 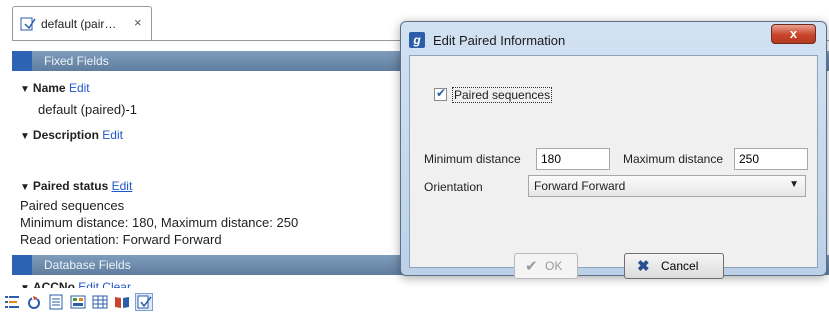 What do you see at coordinates (72, 205) in the screenshot?
I see `paired-line-1: Paired sequences` at bounding box center [72, 205].